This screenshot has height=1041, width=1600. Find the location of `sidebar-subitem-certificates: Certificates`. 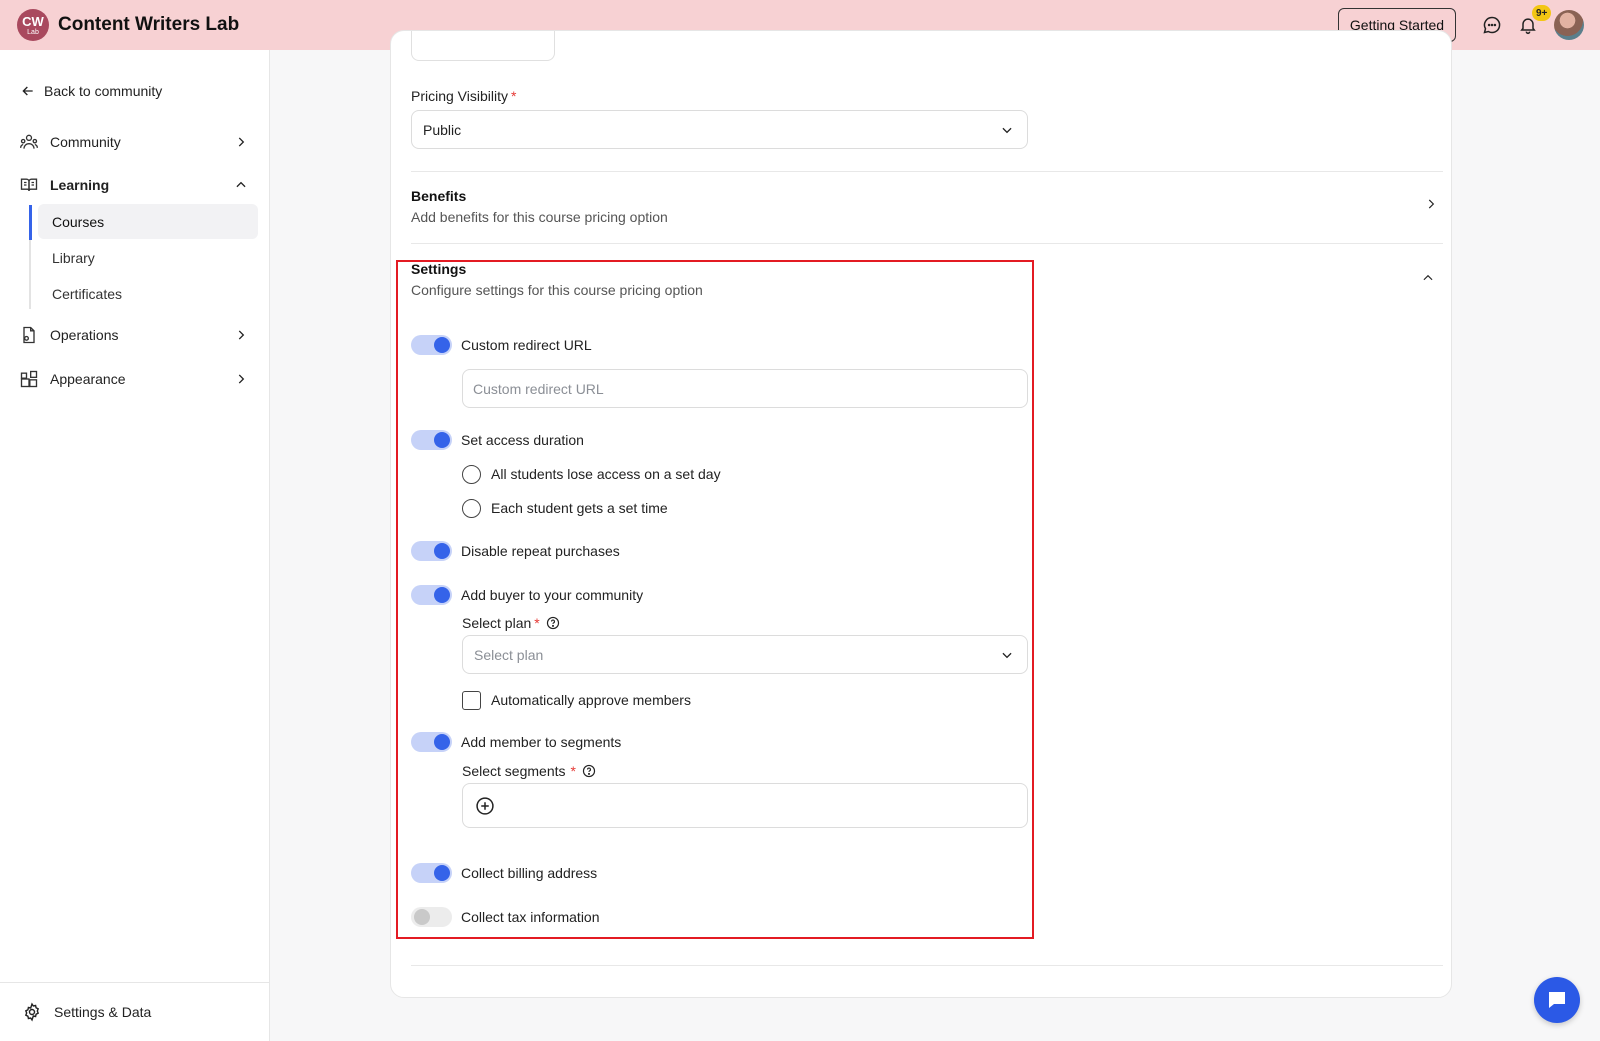

sidebar-subitem-certificates: Certificates is located at coordinates (148, 293).